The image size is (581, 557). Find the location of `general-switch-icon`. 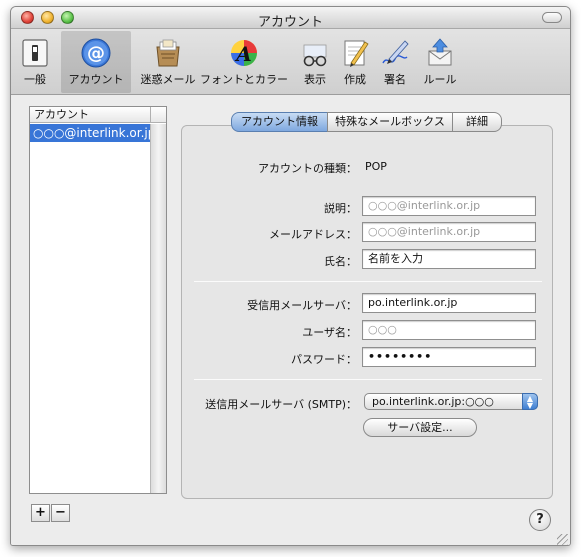

general-switch-icon is located at coordinates (35, 53).